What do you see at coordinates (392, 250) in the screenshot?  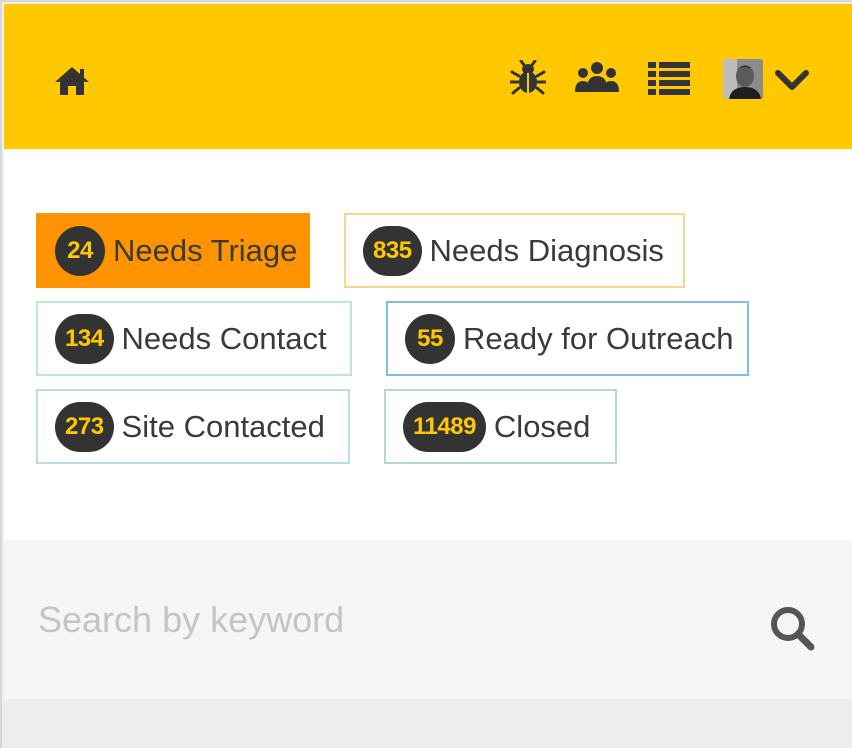 I see `issue-count-badge: 835` at bounding box center [392, 250].